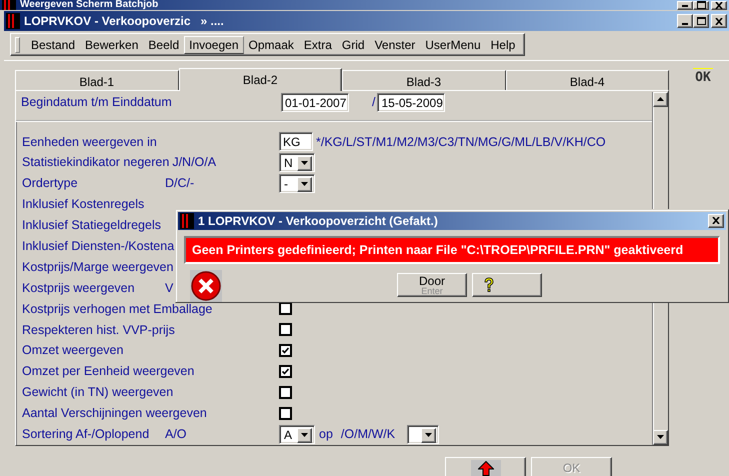  What do you see at coordinates (50, 183) in the screenshot?
I see `field-label: Ordertype` at bounding box center [50, 183].